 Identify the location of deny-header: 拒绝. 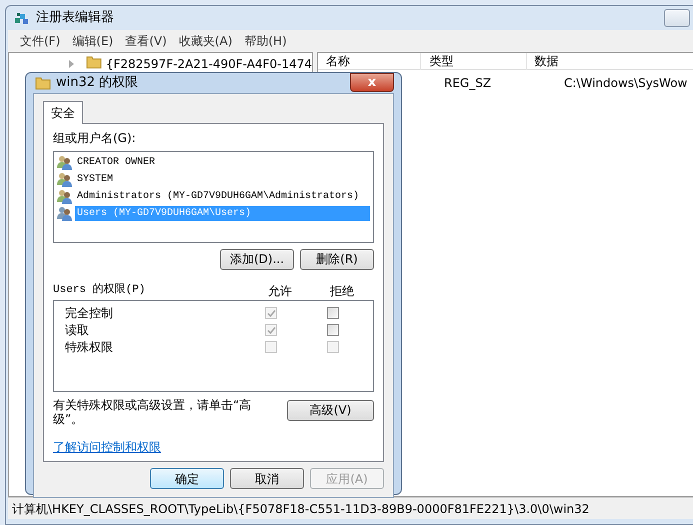
(342, 291).